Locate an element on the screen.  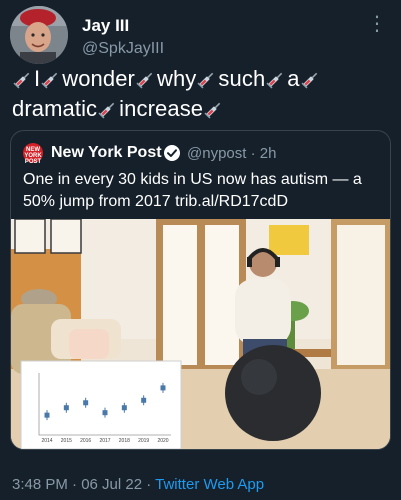
quoted-tweet-header: NEW YORK POST New York Post @nypost · 2h is located at coordinates (203, 154).